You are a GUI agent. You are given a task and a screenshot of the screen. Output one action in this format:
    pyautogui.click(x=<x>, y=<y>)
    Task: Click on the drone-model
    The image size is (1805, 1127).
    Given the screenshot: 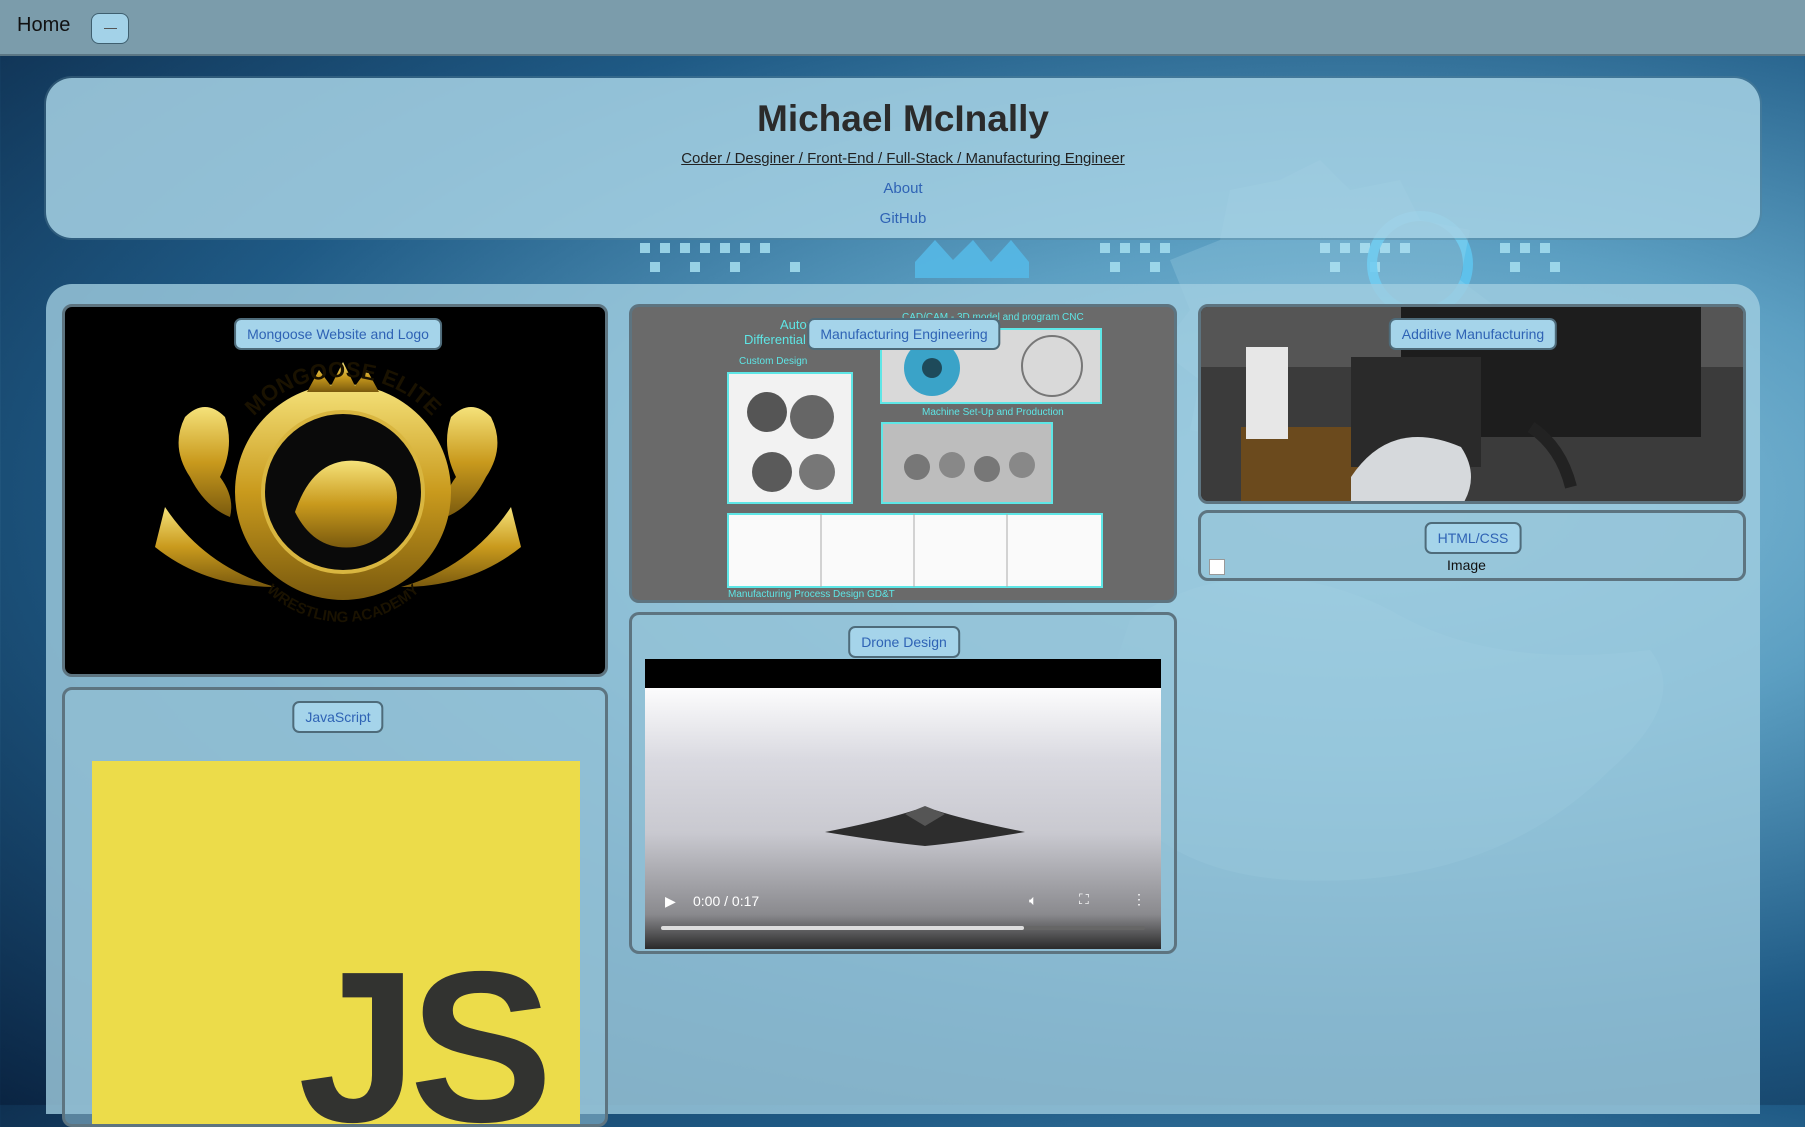 What is the action you would take?
    pyautogui.click(x=925, y=826)
    